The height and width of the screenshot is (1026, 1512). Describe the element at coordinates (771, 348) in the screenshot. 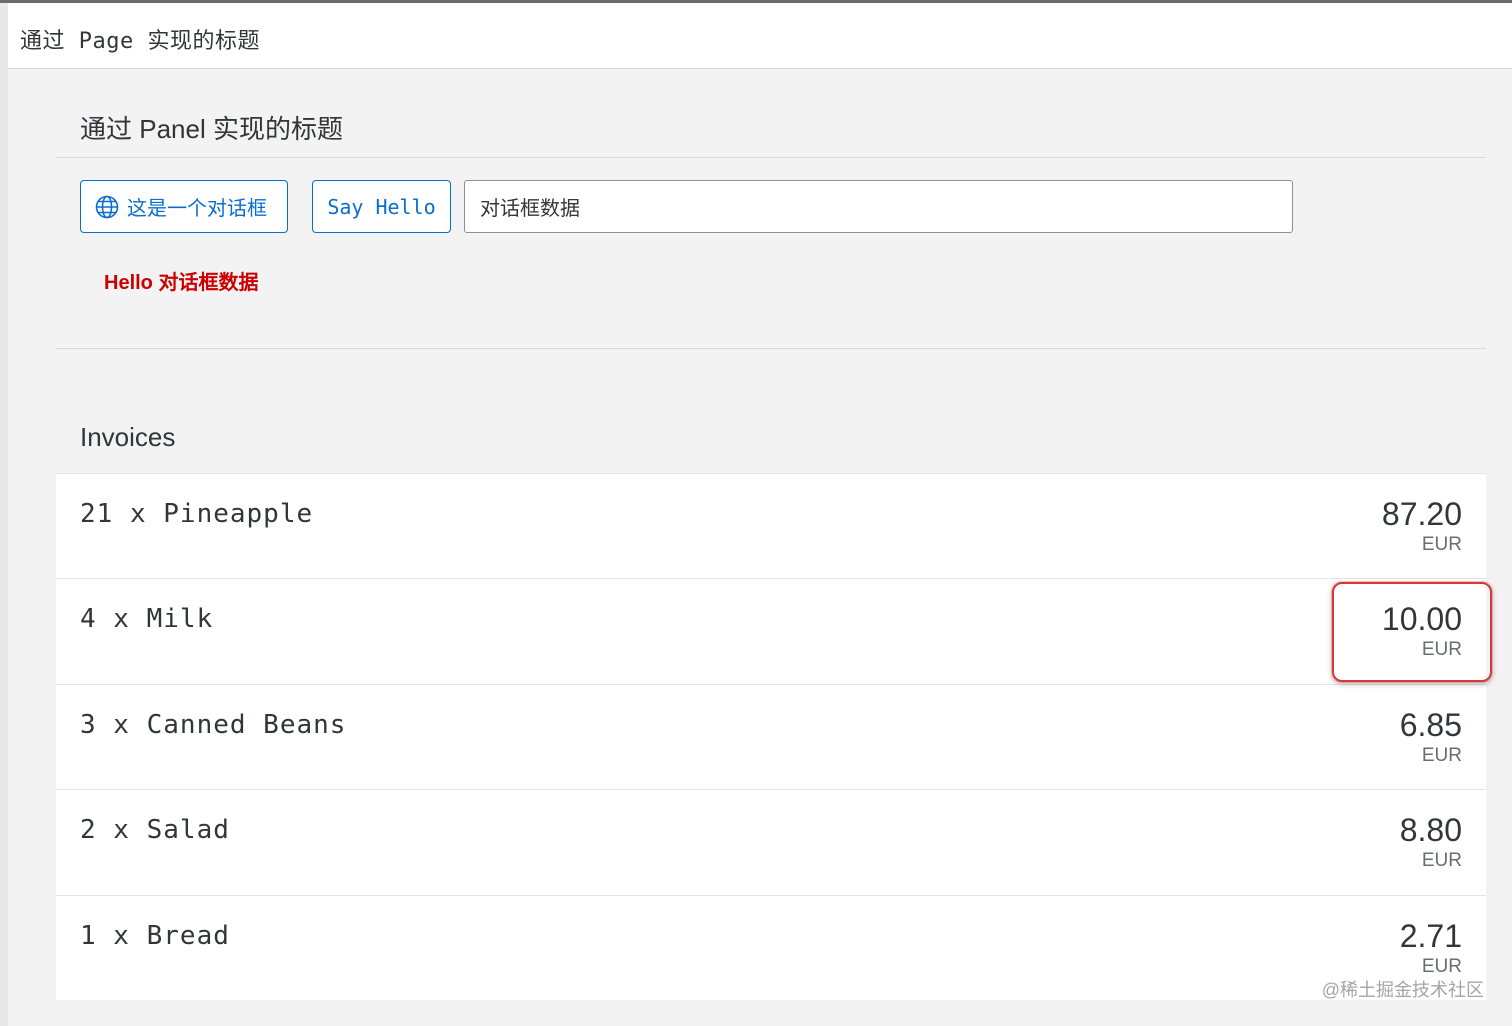

I see `panel-bottom-divider` at that location.